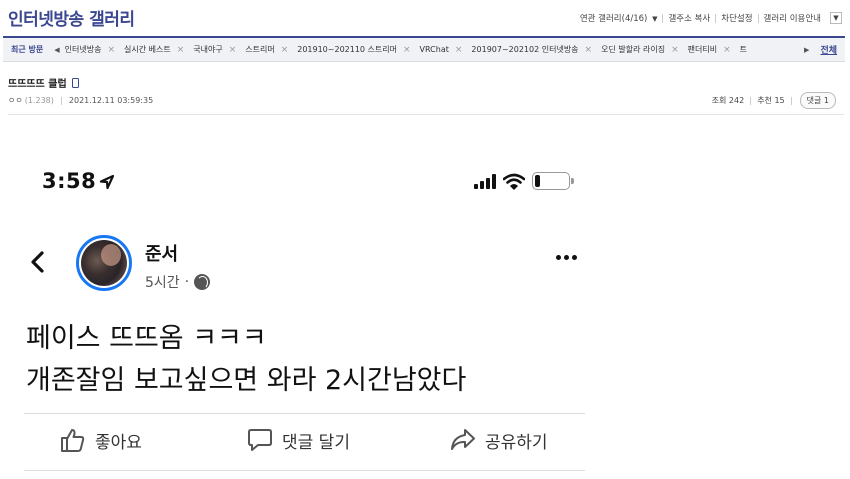 The width and height of the screenshot is (850, 479). Describe the element at coordinates (655, 19) in the screenshot. I see `caret-down-icon: ▼` at that location.